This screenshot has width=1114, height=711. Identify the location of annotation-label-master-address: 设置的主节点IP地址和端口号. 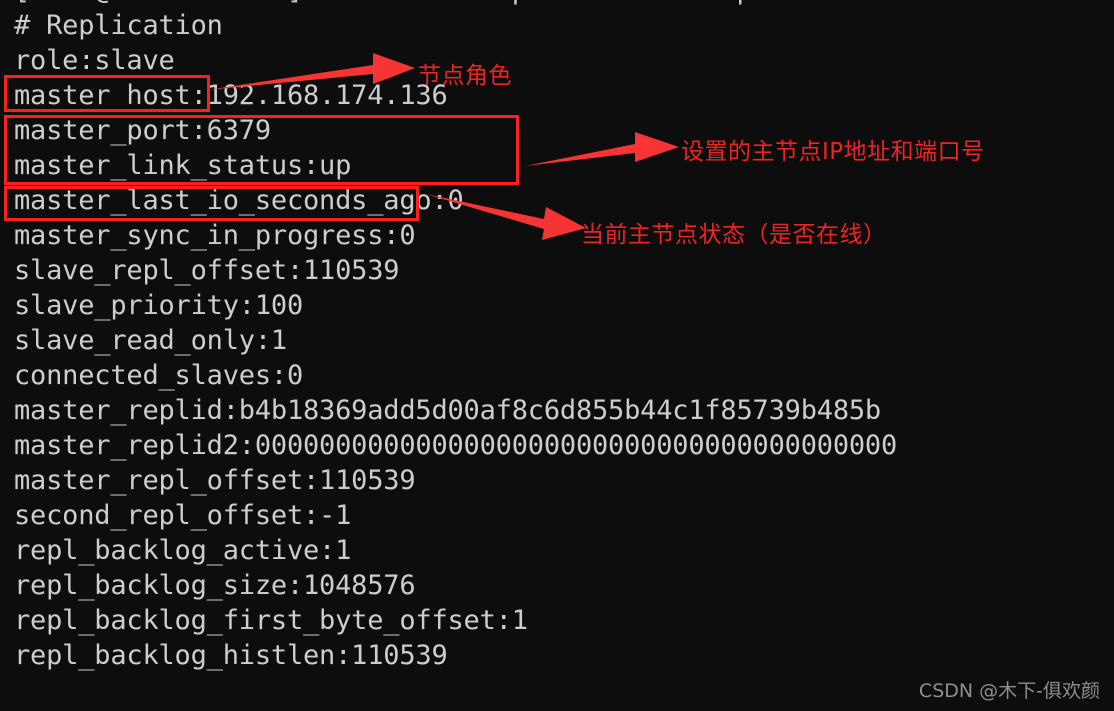
(833, 152).